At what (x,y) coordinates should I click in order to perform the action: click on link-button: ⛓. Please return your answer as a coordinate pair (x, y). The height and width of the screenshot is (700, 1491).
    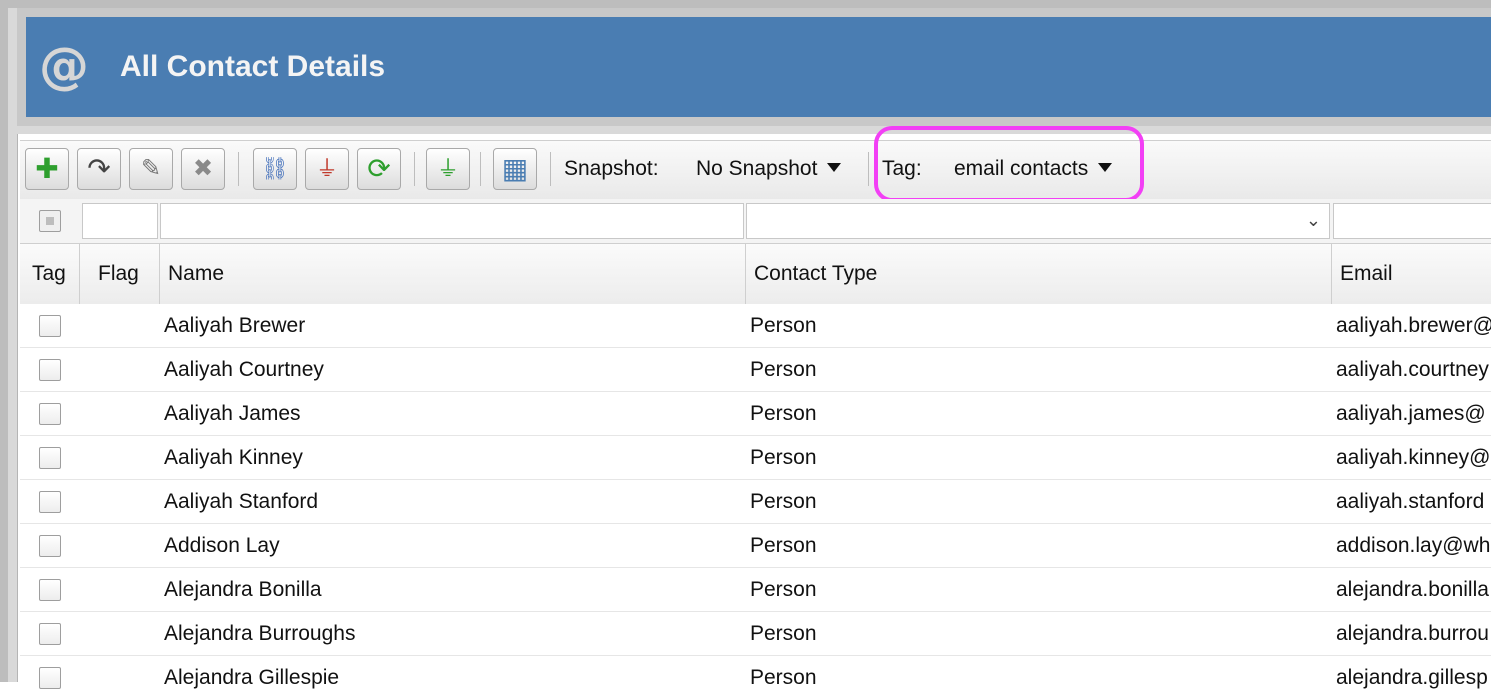
    Looking at the image, I should click on (275, 169).